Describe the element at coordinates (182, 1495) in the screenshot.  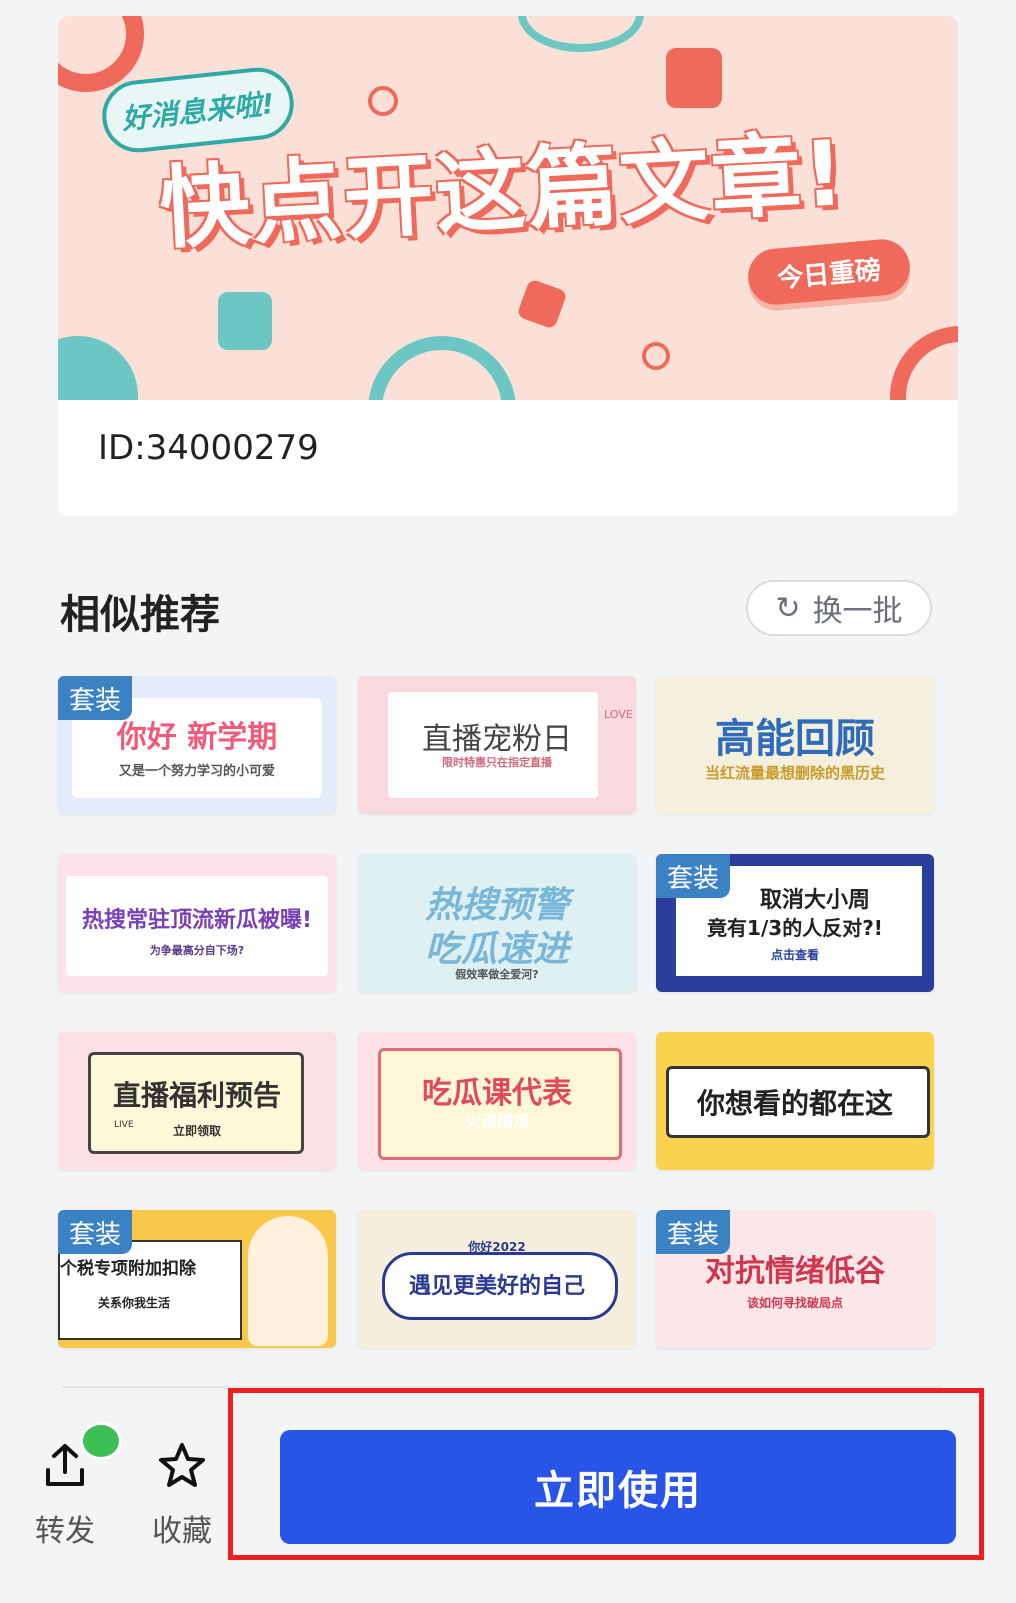
I see `favorite-button: 收藏` at that location.